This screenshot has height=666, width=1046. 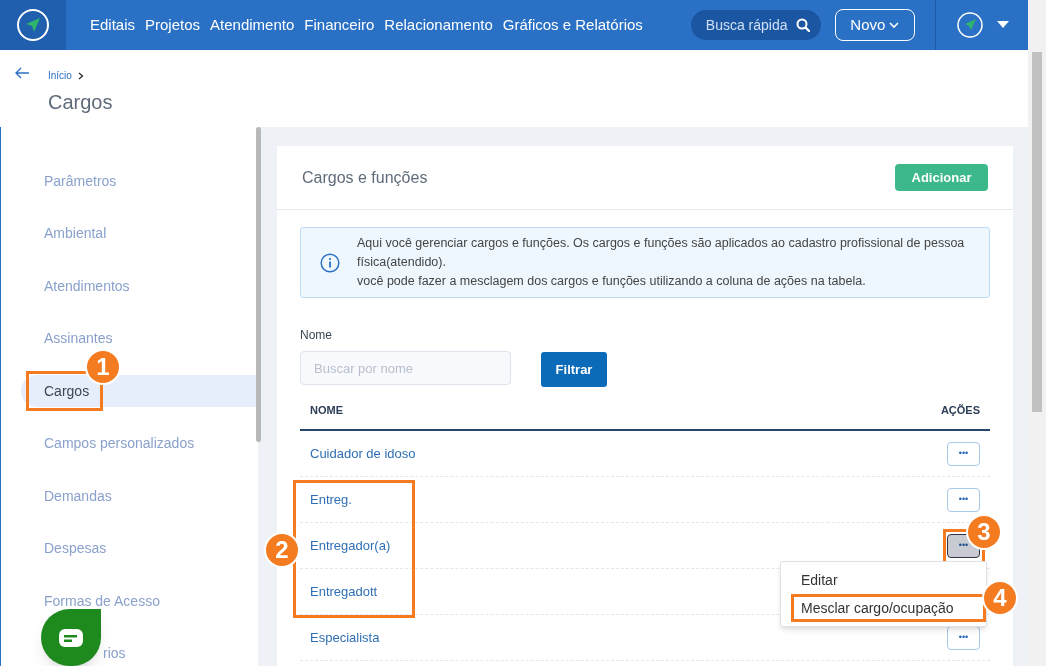 I want to click on logo-tile, so click(x=33, y=25).